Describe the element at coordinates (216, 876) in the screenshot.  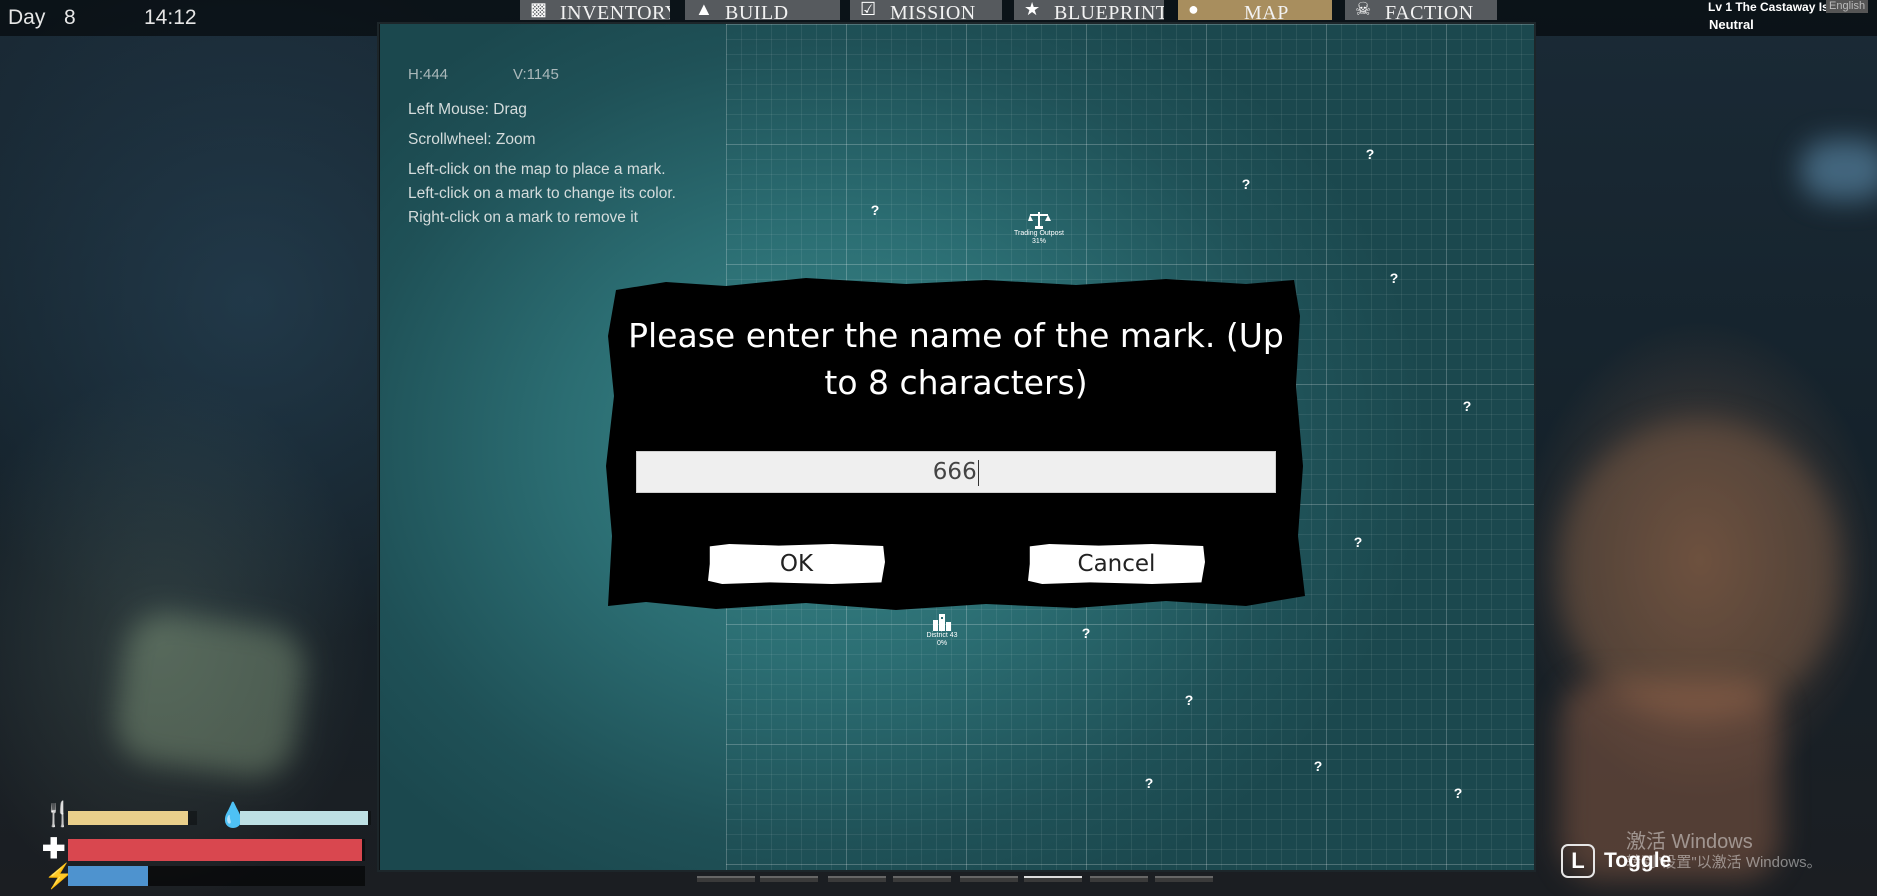
I see `stamina-bar` at that location.